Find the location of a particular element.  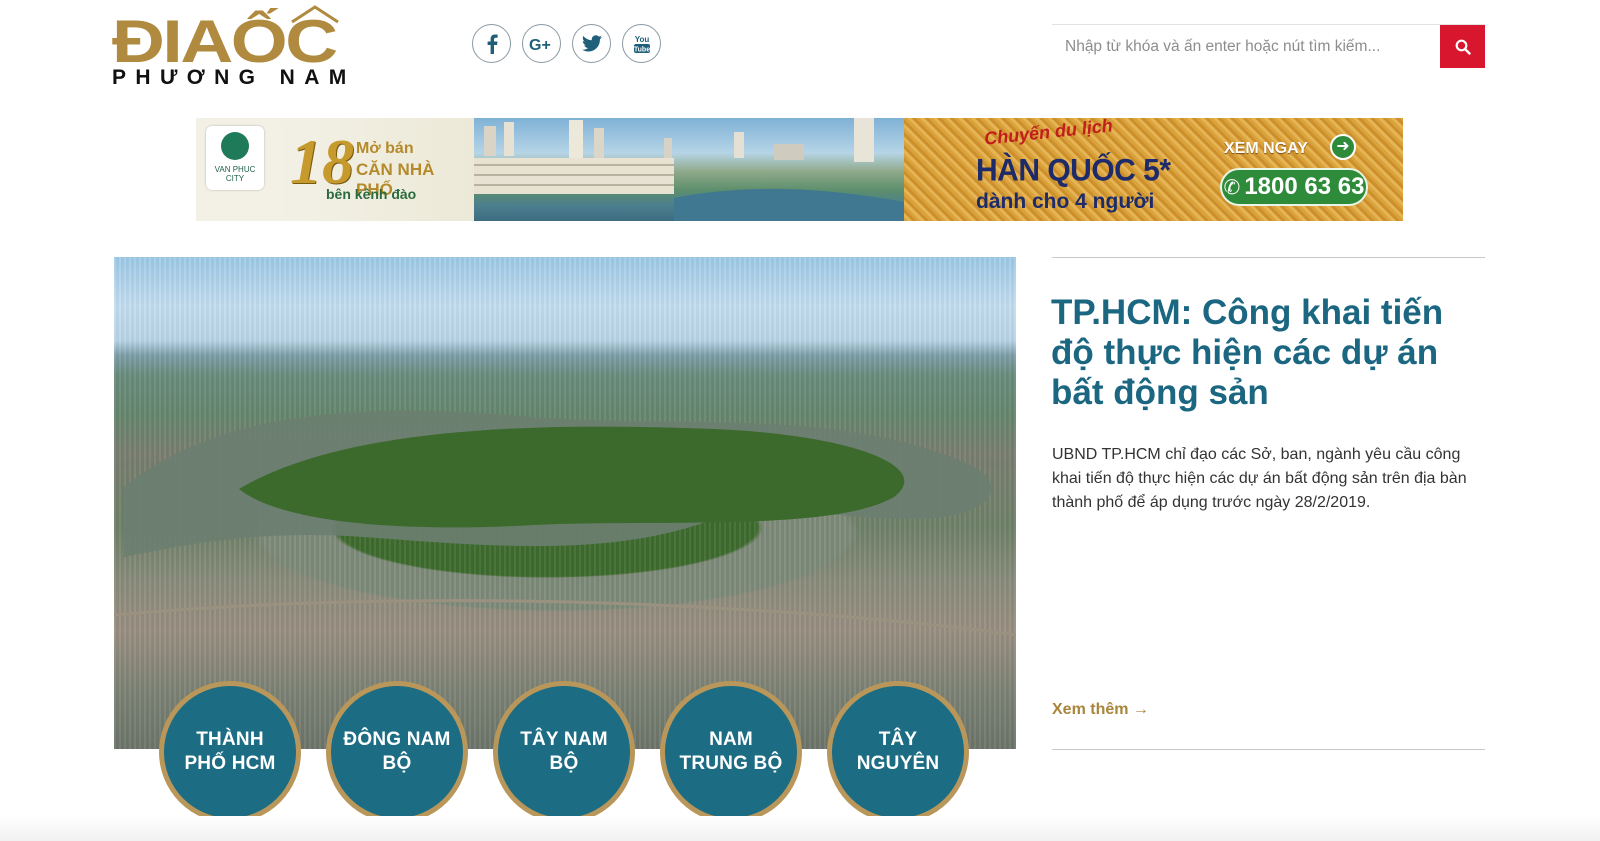

svg-text: G+ is located at coordinates (540, 44).